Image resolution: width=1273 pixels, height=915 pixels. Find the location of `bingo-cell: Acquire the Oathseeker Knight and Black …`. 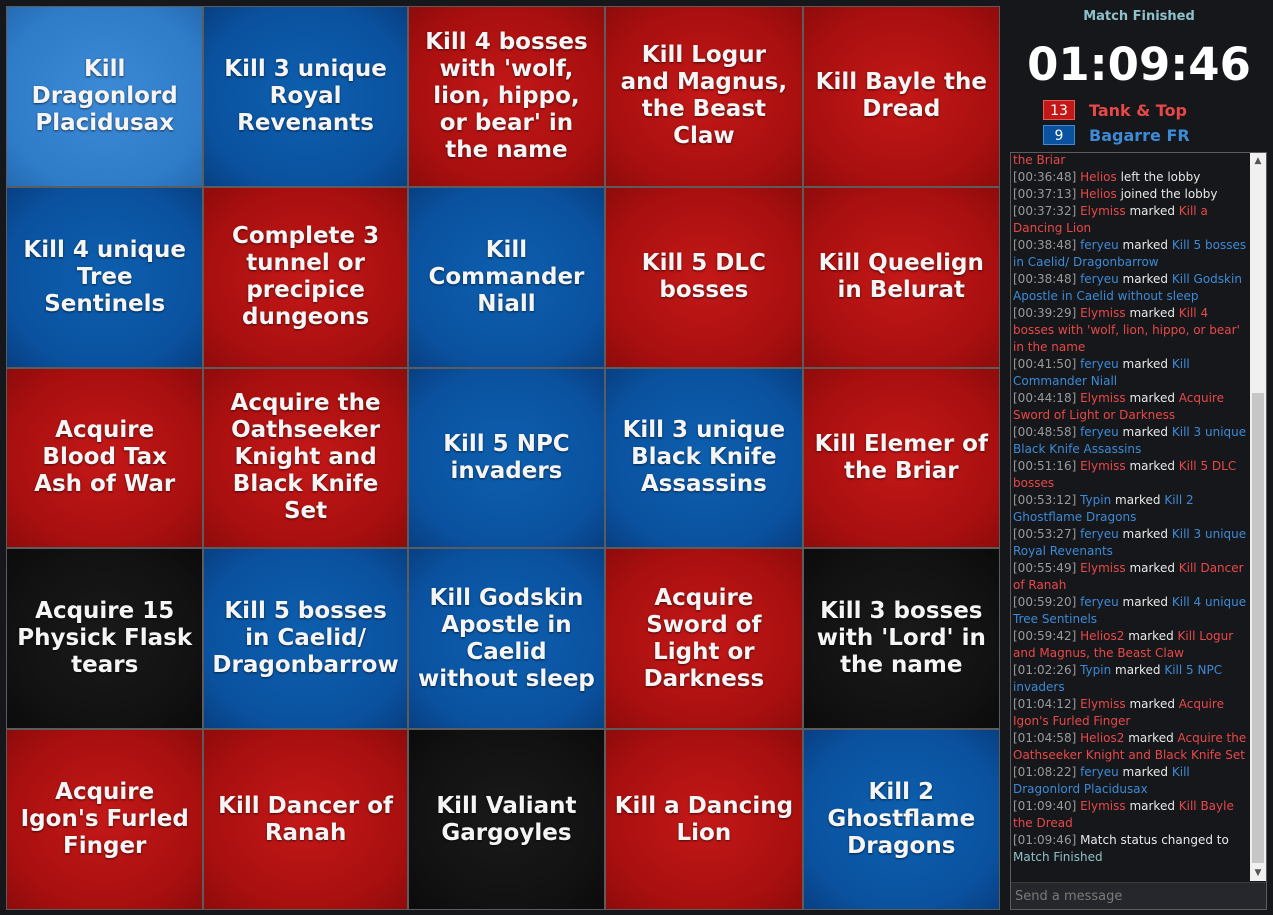

bingo-cell: Acquire the Oathseeker Knight and Black … is located at coordinates (305, 458).